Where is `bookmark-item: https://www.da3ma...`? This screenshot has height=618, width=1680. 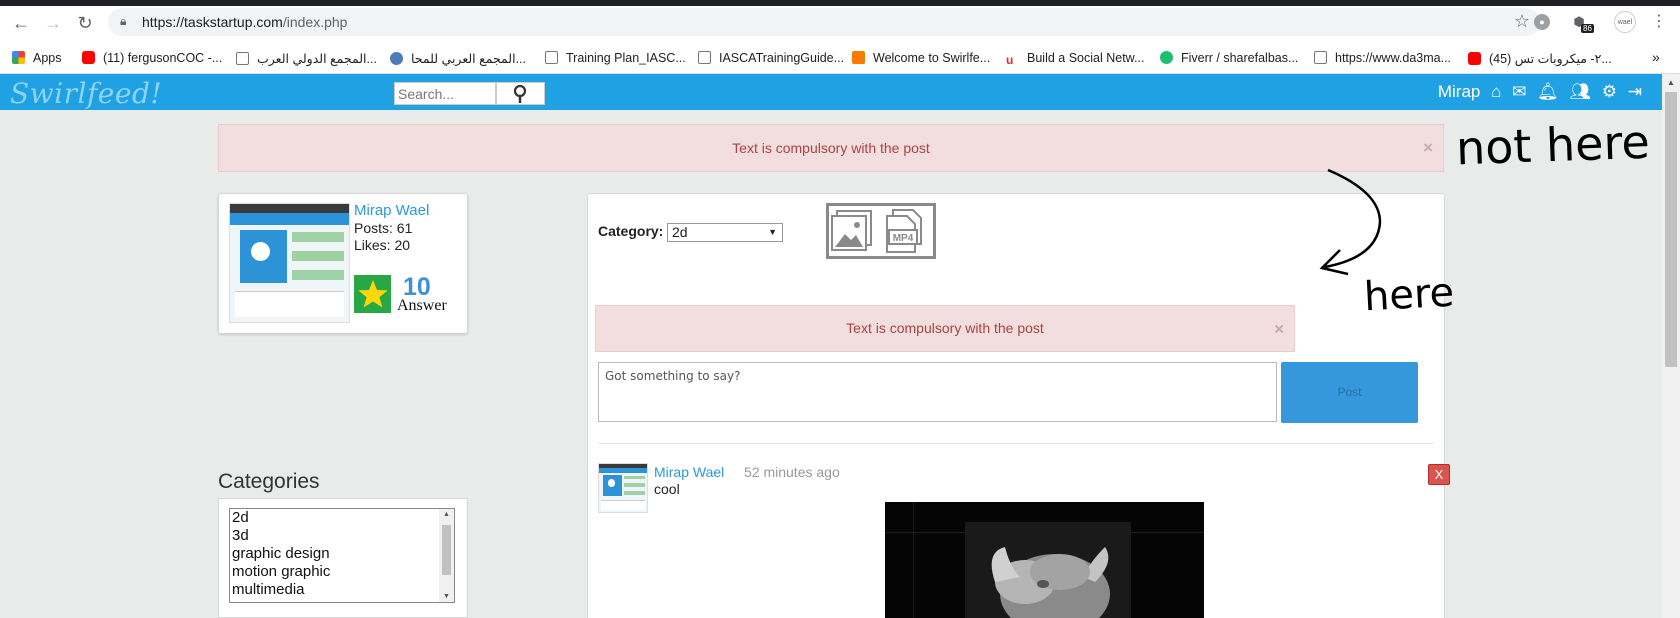 bookmark-item: https://www.da3ma... is located at coordinates (1382, 58).